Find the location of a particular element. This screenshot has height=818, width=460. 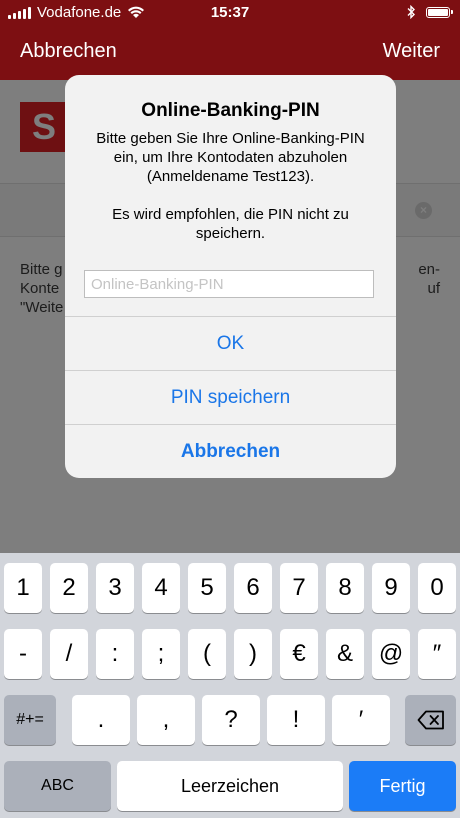

key-9: 9 is located at coordinates (391, 588).